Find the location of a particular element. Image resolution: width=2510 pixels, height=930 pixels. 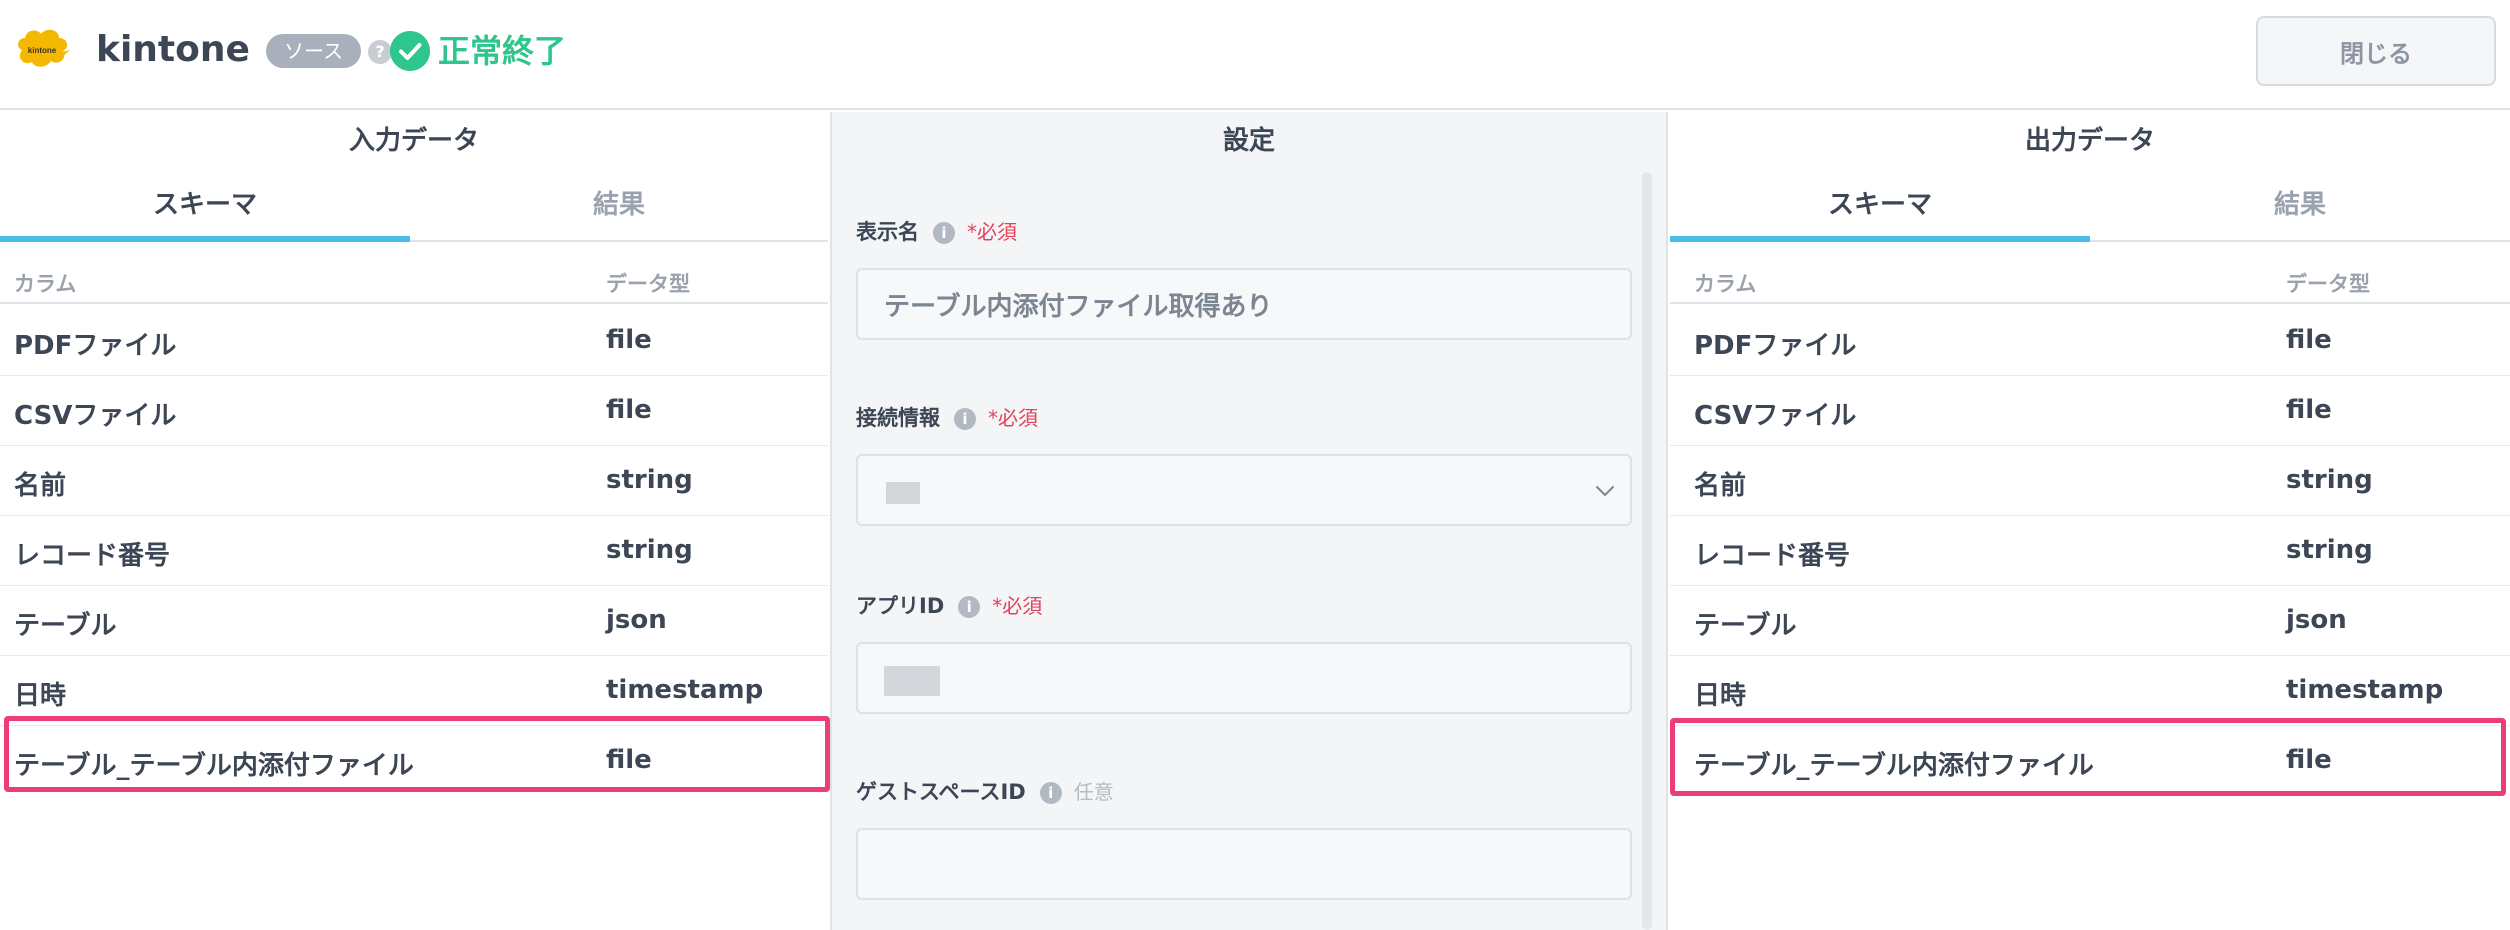

guest-space-id-field-box is located at coordinates (1244, 864).